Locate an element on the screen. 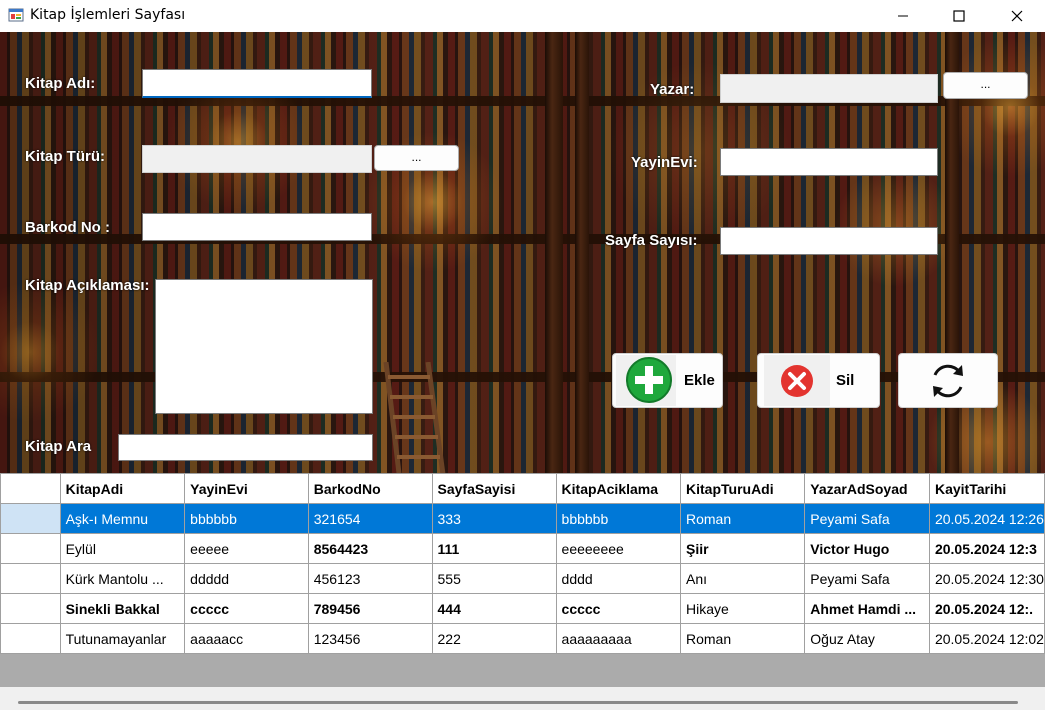  table-cell: 123456 is located at coordinates (370, 638).